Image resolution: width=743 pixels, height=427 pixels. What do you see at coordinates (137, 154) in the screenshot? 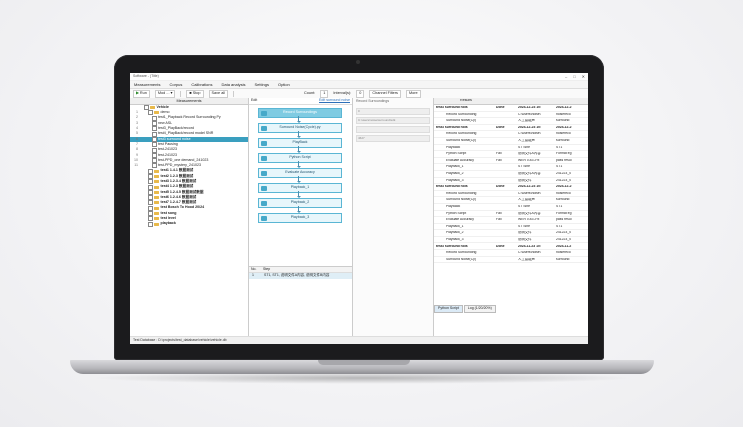
I see `tree-item-number: 9` at bounding box center [137, 154].